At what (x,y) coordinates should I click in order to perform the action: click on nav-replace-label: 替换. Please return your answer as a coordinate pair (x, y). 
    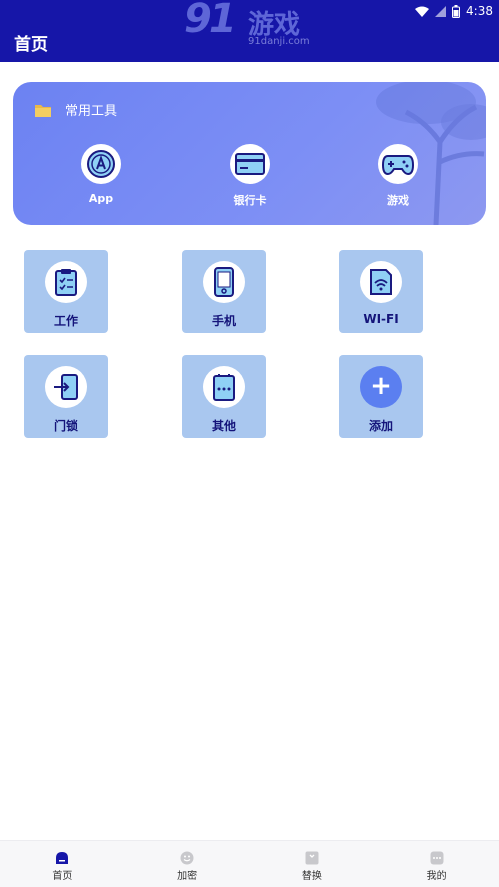
    Looking at the image, I should click on (311, 876).